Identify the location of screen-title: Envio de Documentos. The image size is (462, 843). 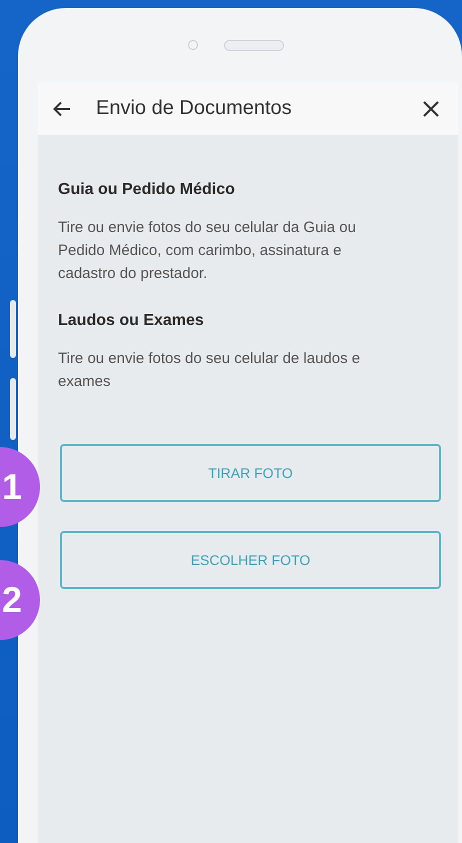
(194, 108).